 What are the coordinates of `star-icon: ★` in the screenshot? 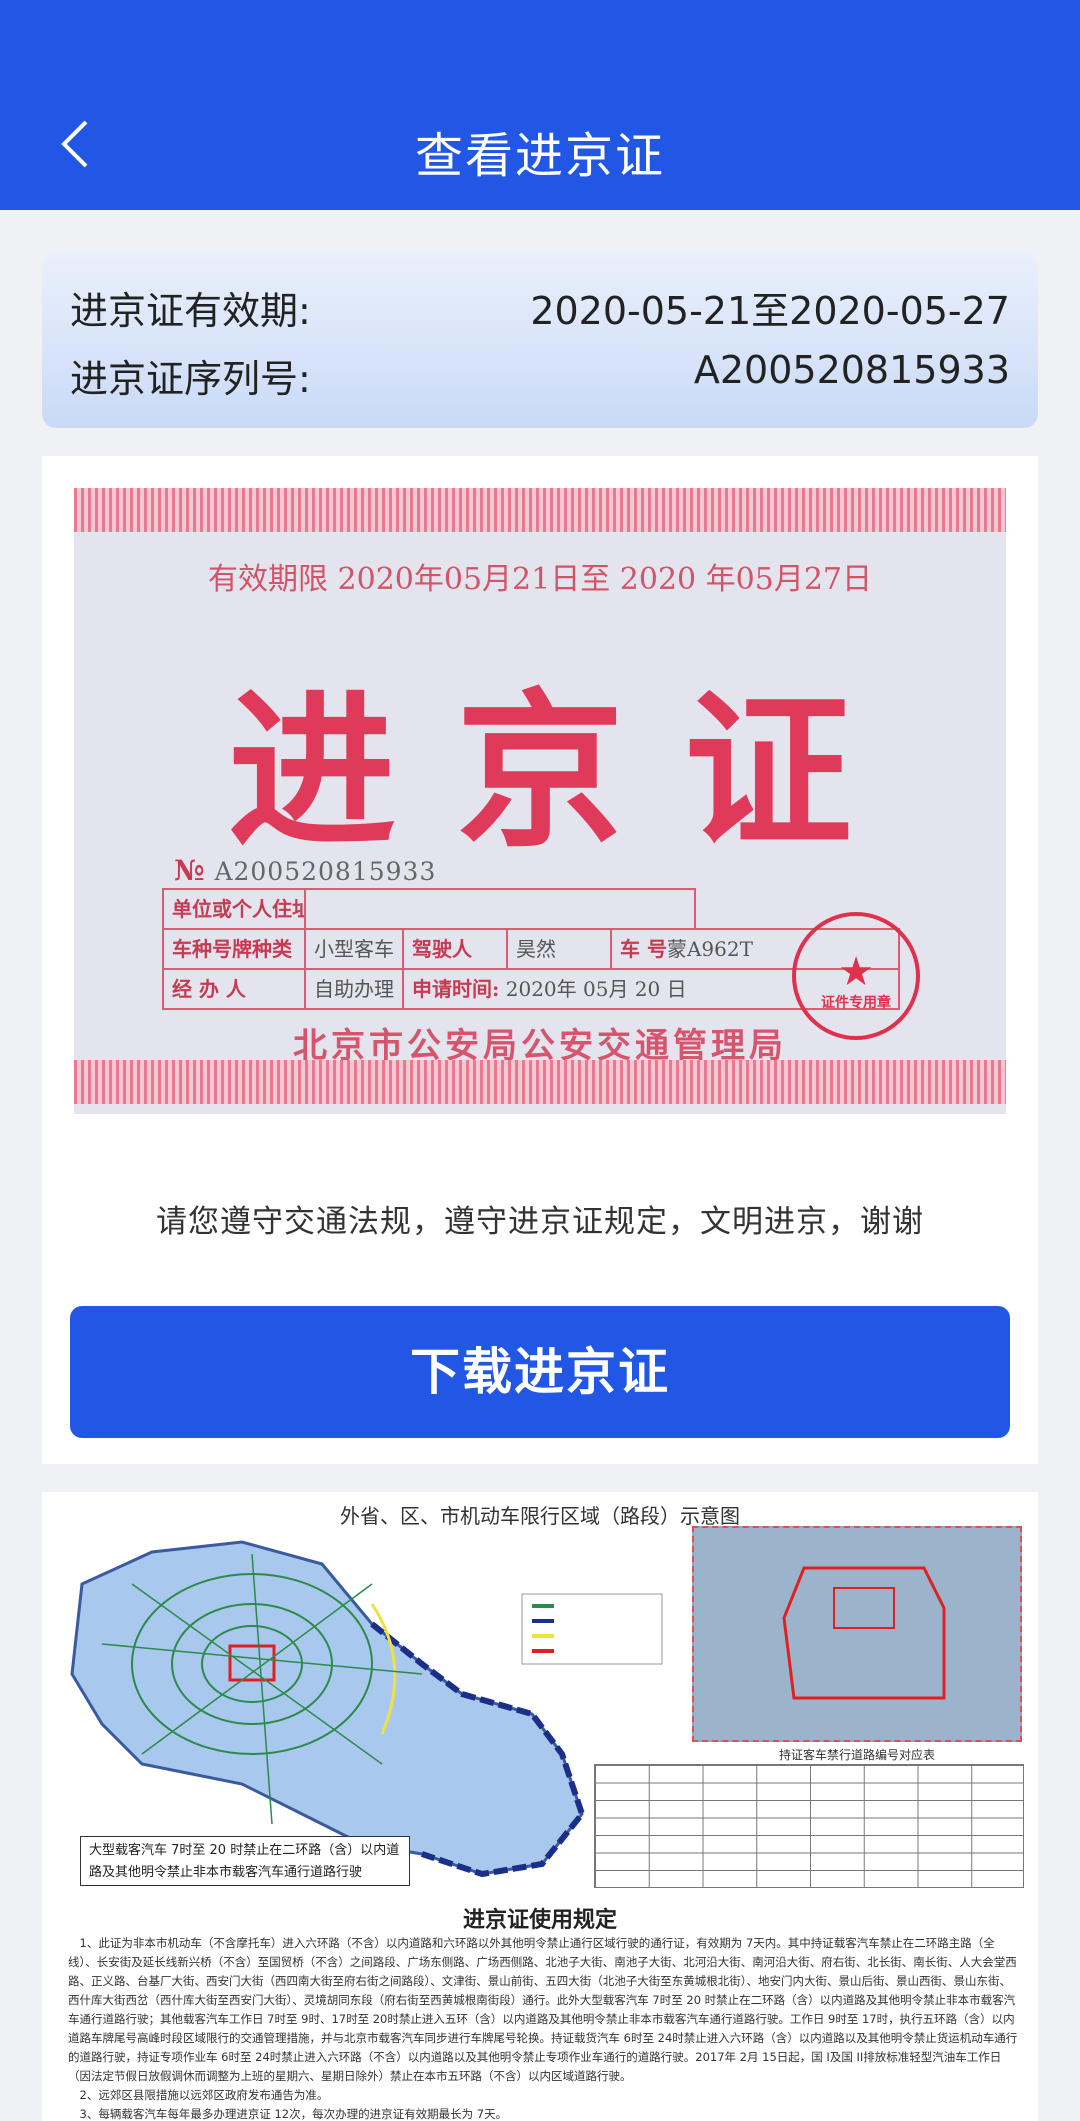 It's located at (856, 972).